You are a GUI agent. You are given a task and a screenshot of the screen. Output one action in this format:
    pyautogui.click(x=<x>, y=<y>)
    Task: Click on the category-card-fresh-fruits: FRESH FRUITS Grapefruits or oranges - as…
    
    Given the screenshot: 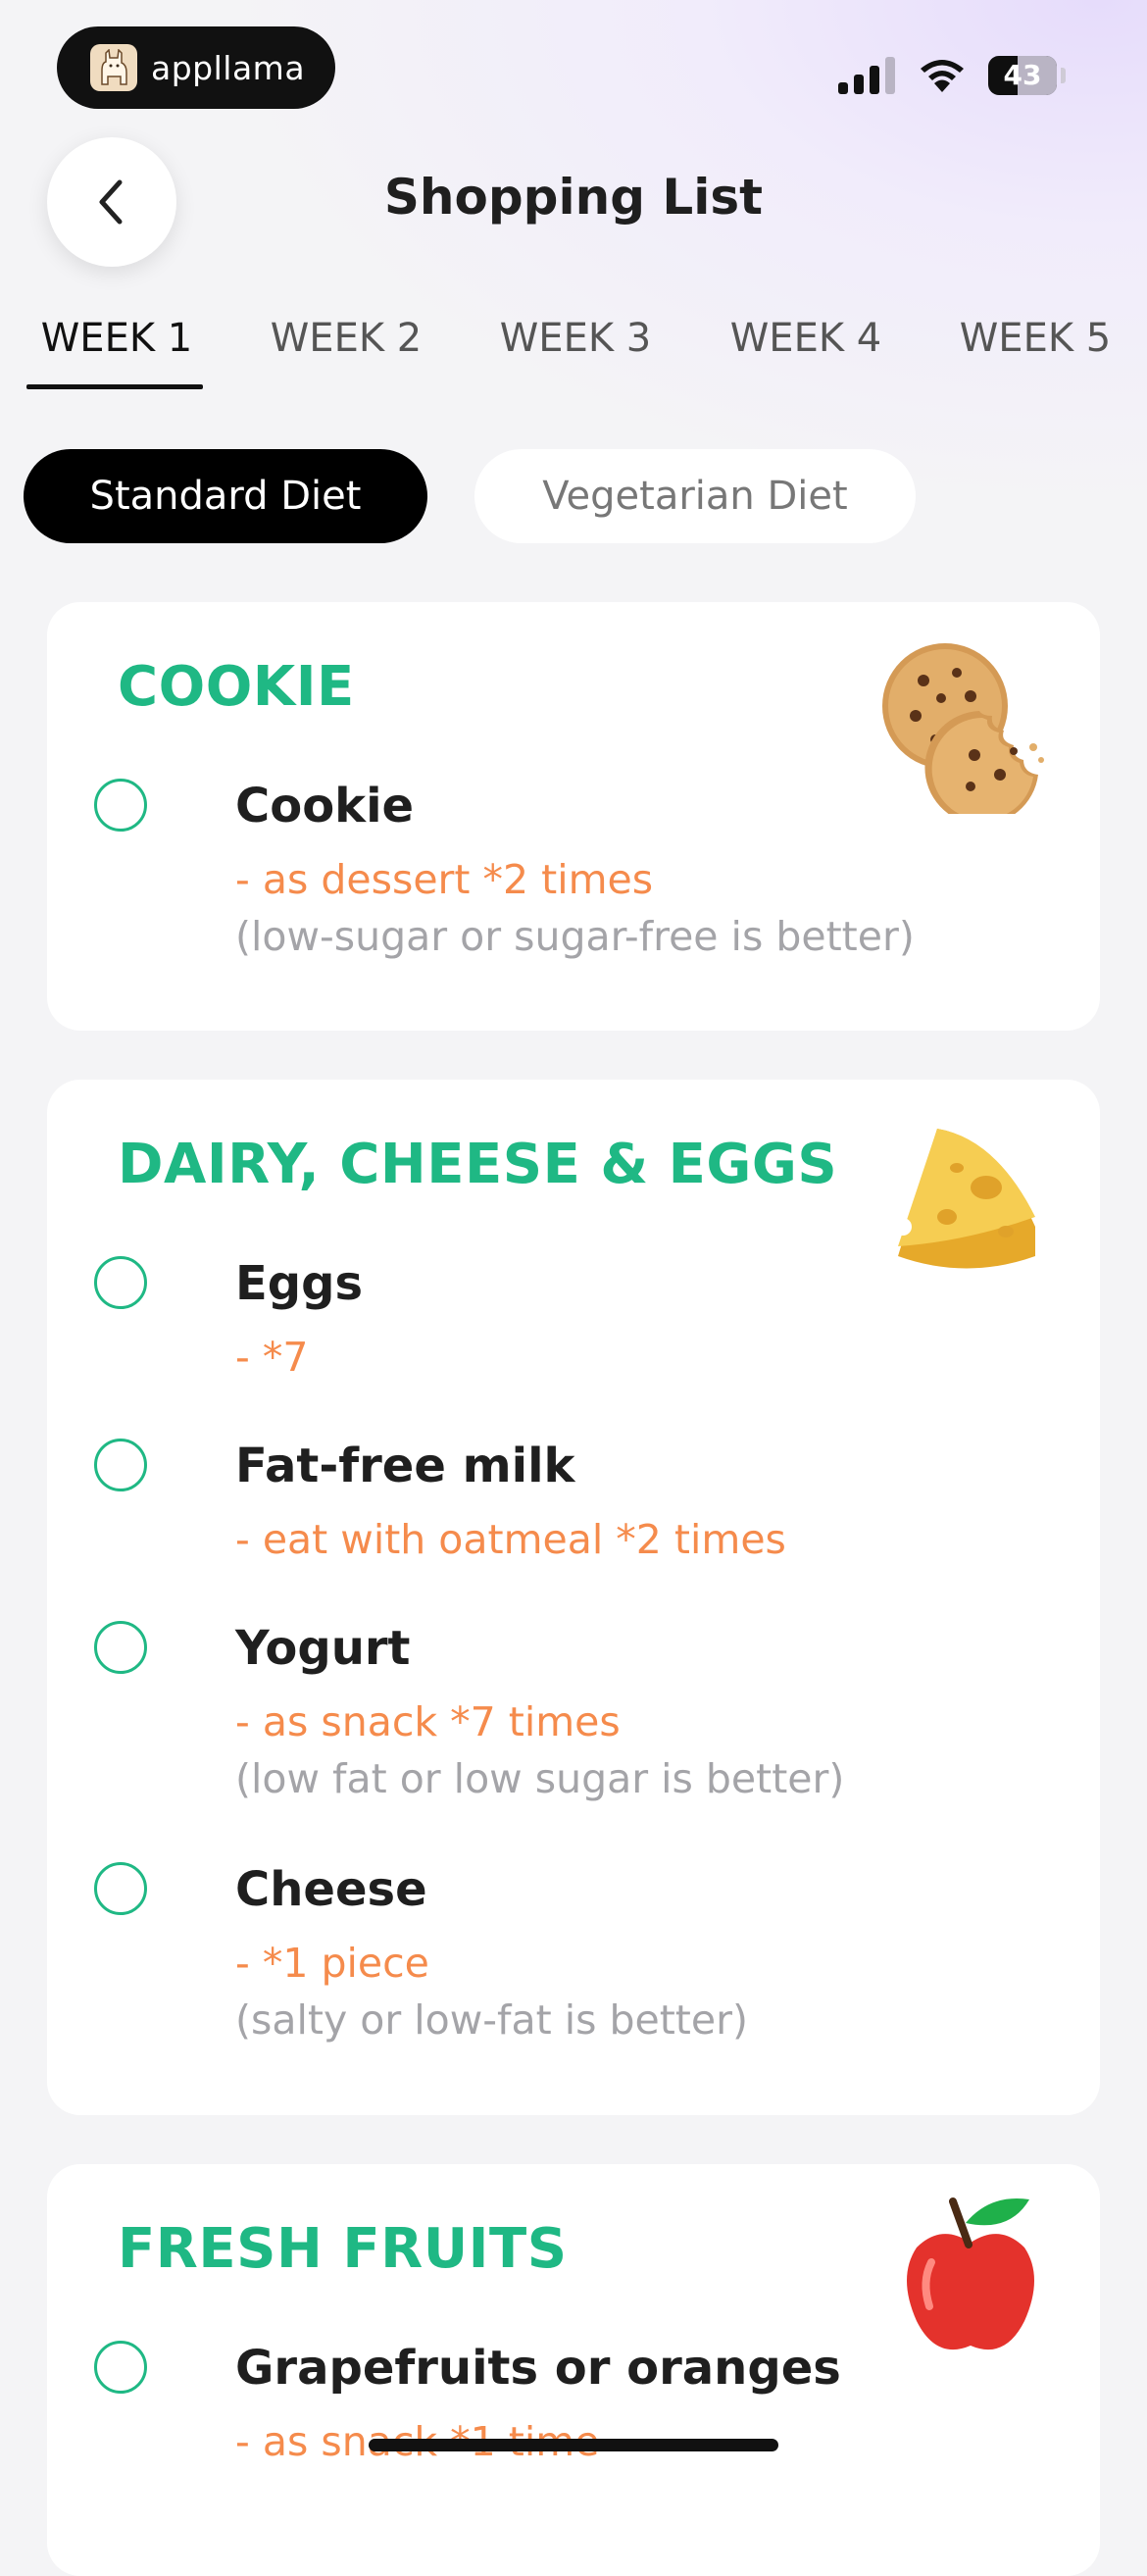 What is the action you would take?
    pyautogui.click(x=573, y=2370)
    